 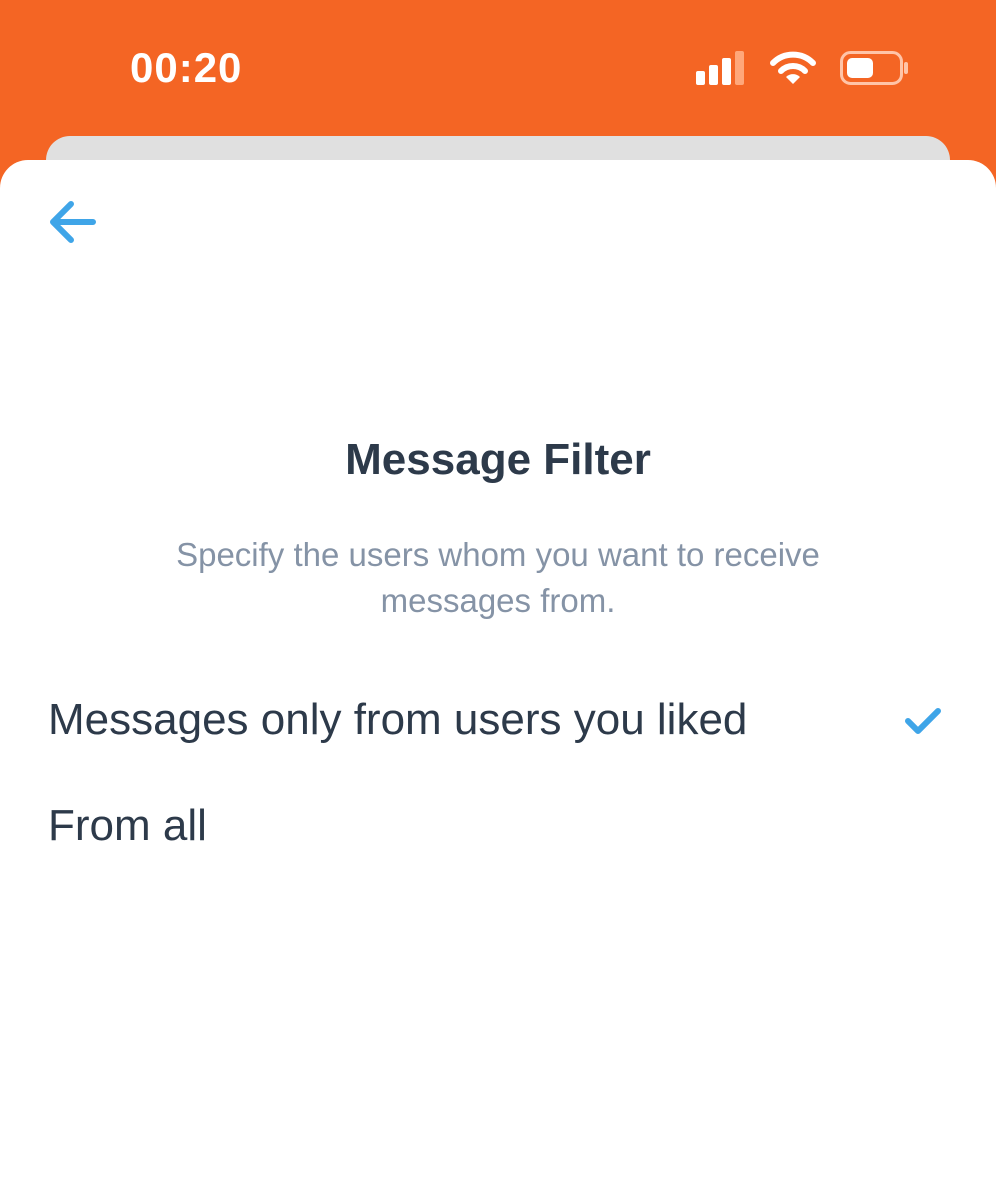 What do you see at coordinates (793, 68) in the screenshot?
I see `wifi-icon` at bounding box center [793, 68].